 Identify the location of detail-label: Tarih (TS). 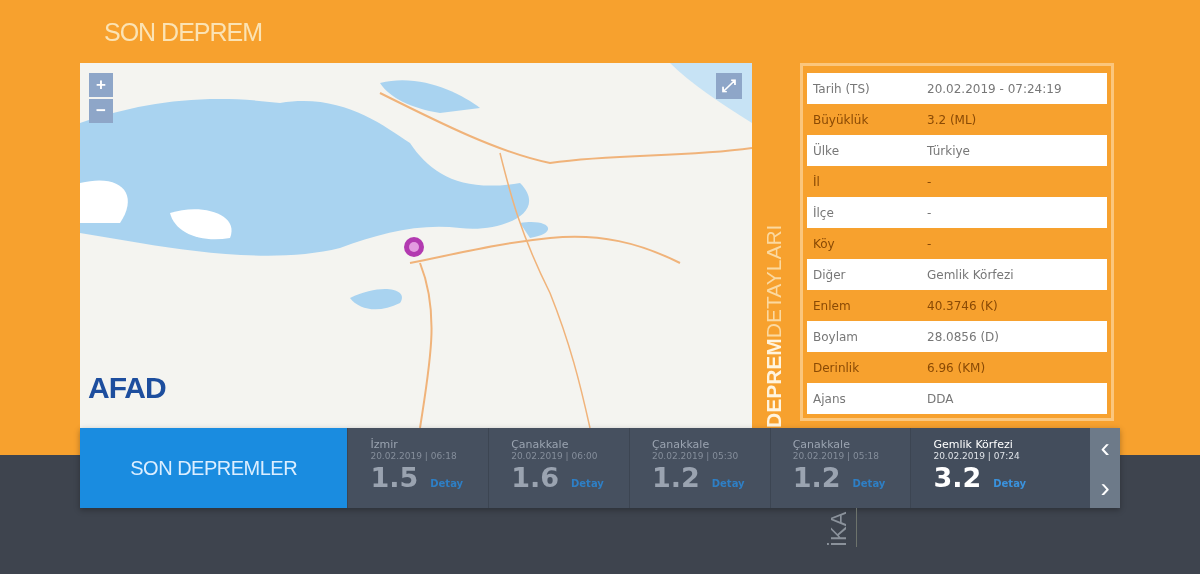
(842, 88).